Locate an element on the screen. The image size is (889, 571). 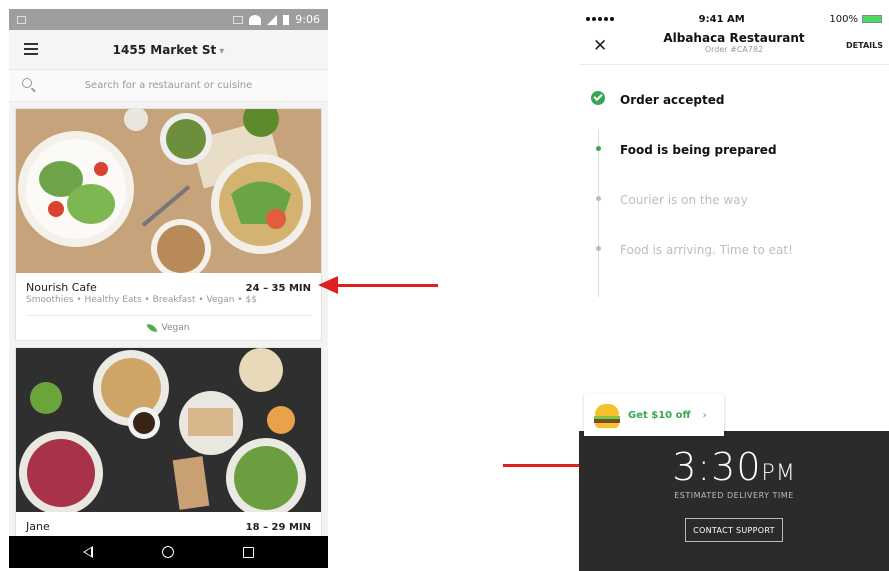
vibrate-icon is located at coordinates (238, 19).